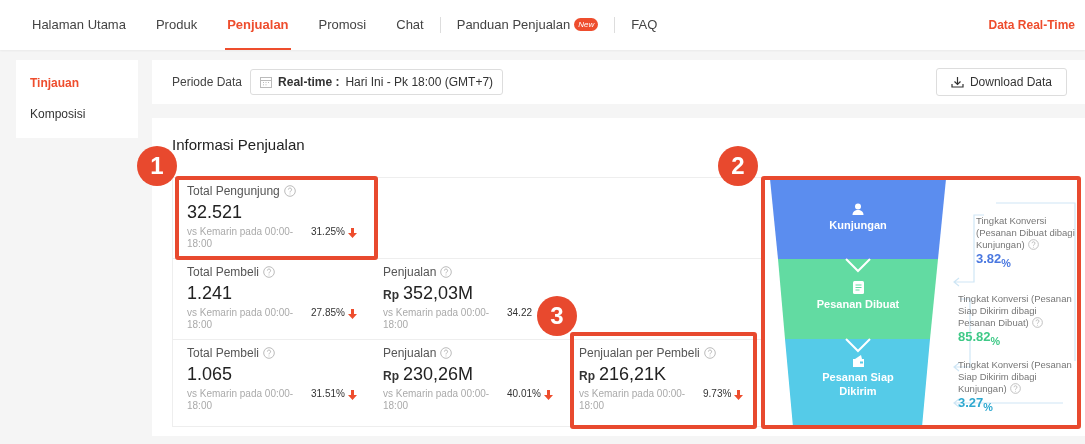  Describe the element at coordinates (210, 374) in the screenshot. I see `metric-value: 1.065` at that location.